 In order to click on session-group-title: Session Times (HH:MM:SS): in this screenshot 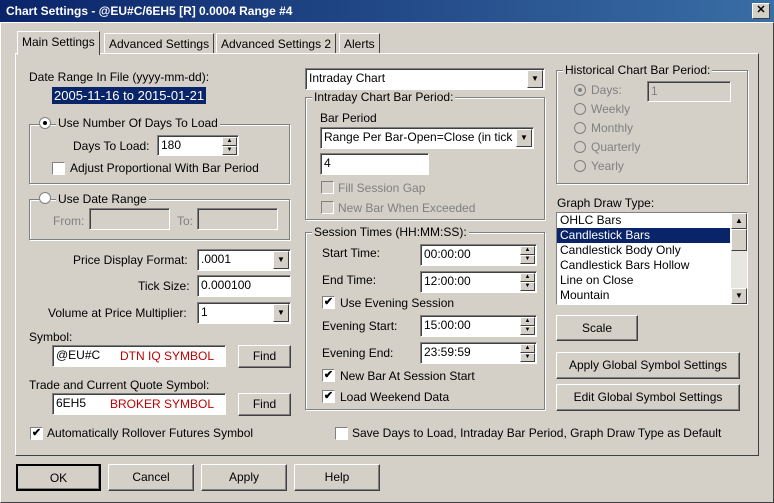, I will do `click(390, 232)`.